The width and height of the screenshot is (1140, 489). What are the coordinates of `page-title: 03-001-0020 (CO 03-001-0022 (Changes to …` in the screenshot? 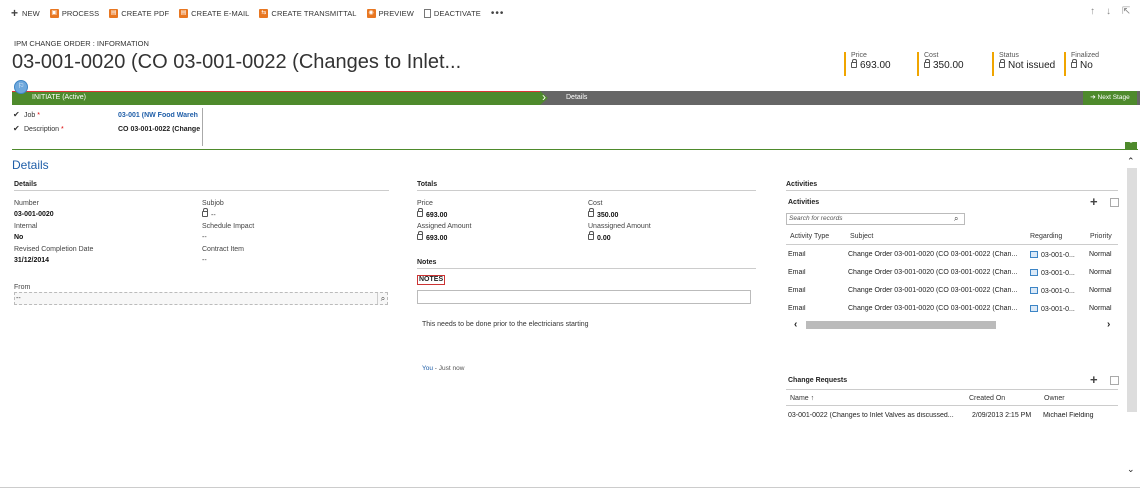 It's located at (237, 62).